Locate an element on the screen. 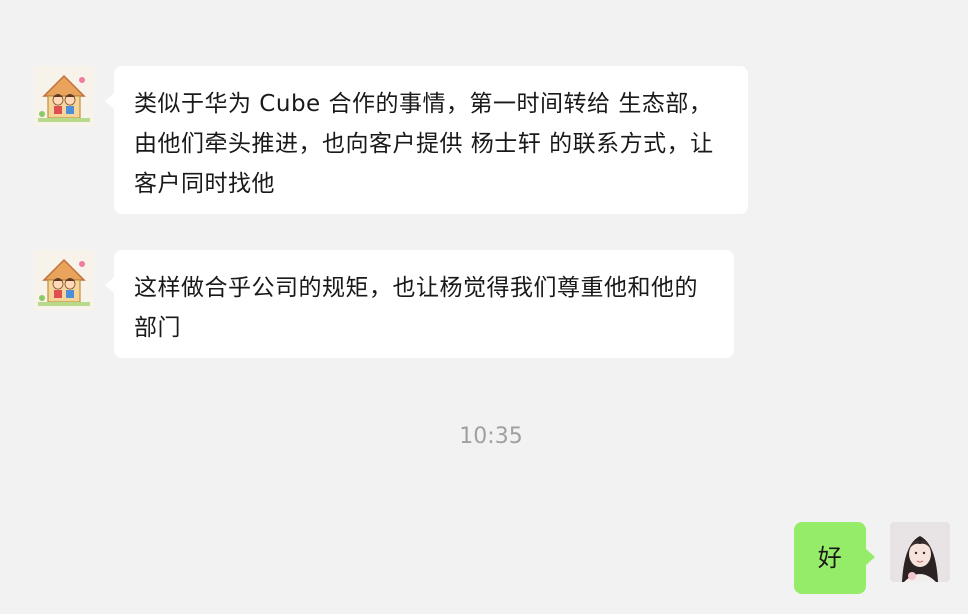 This screenshot has height=614, width=968. message-text: 这样做合乎公司的规矩，也让杨觉得我们尊重他和他的部门 is located at coordinates (416, 308).